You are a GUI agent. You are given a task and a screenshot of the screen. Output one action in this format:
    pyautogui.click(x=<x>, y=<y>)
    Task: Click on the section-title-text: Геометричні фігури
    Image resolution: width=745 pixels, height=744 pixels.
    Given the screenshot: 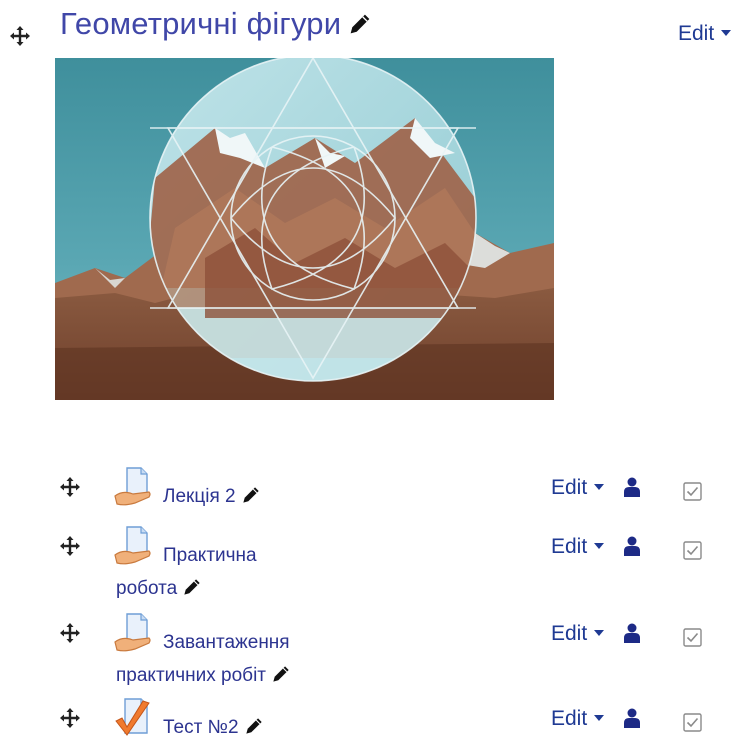 What is the action you would take?
    pyautogui.click(x=200, y=23)
    